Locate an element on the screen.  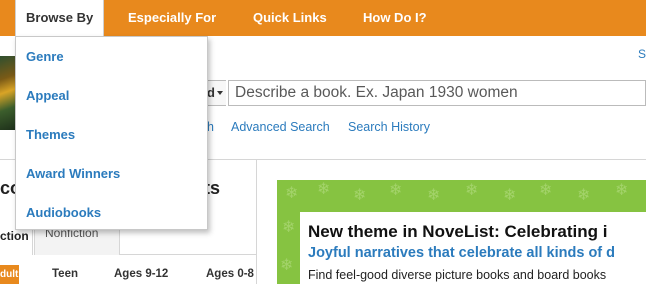
promo-title: New theme in NoveList: Celebrating i is located at coordinates (457, 232).